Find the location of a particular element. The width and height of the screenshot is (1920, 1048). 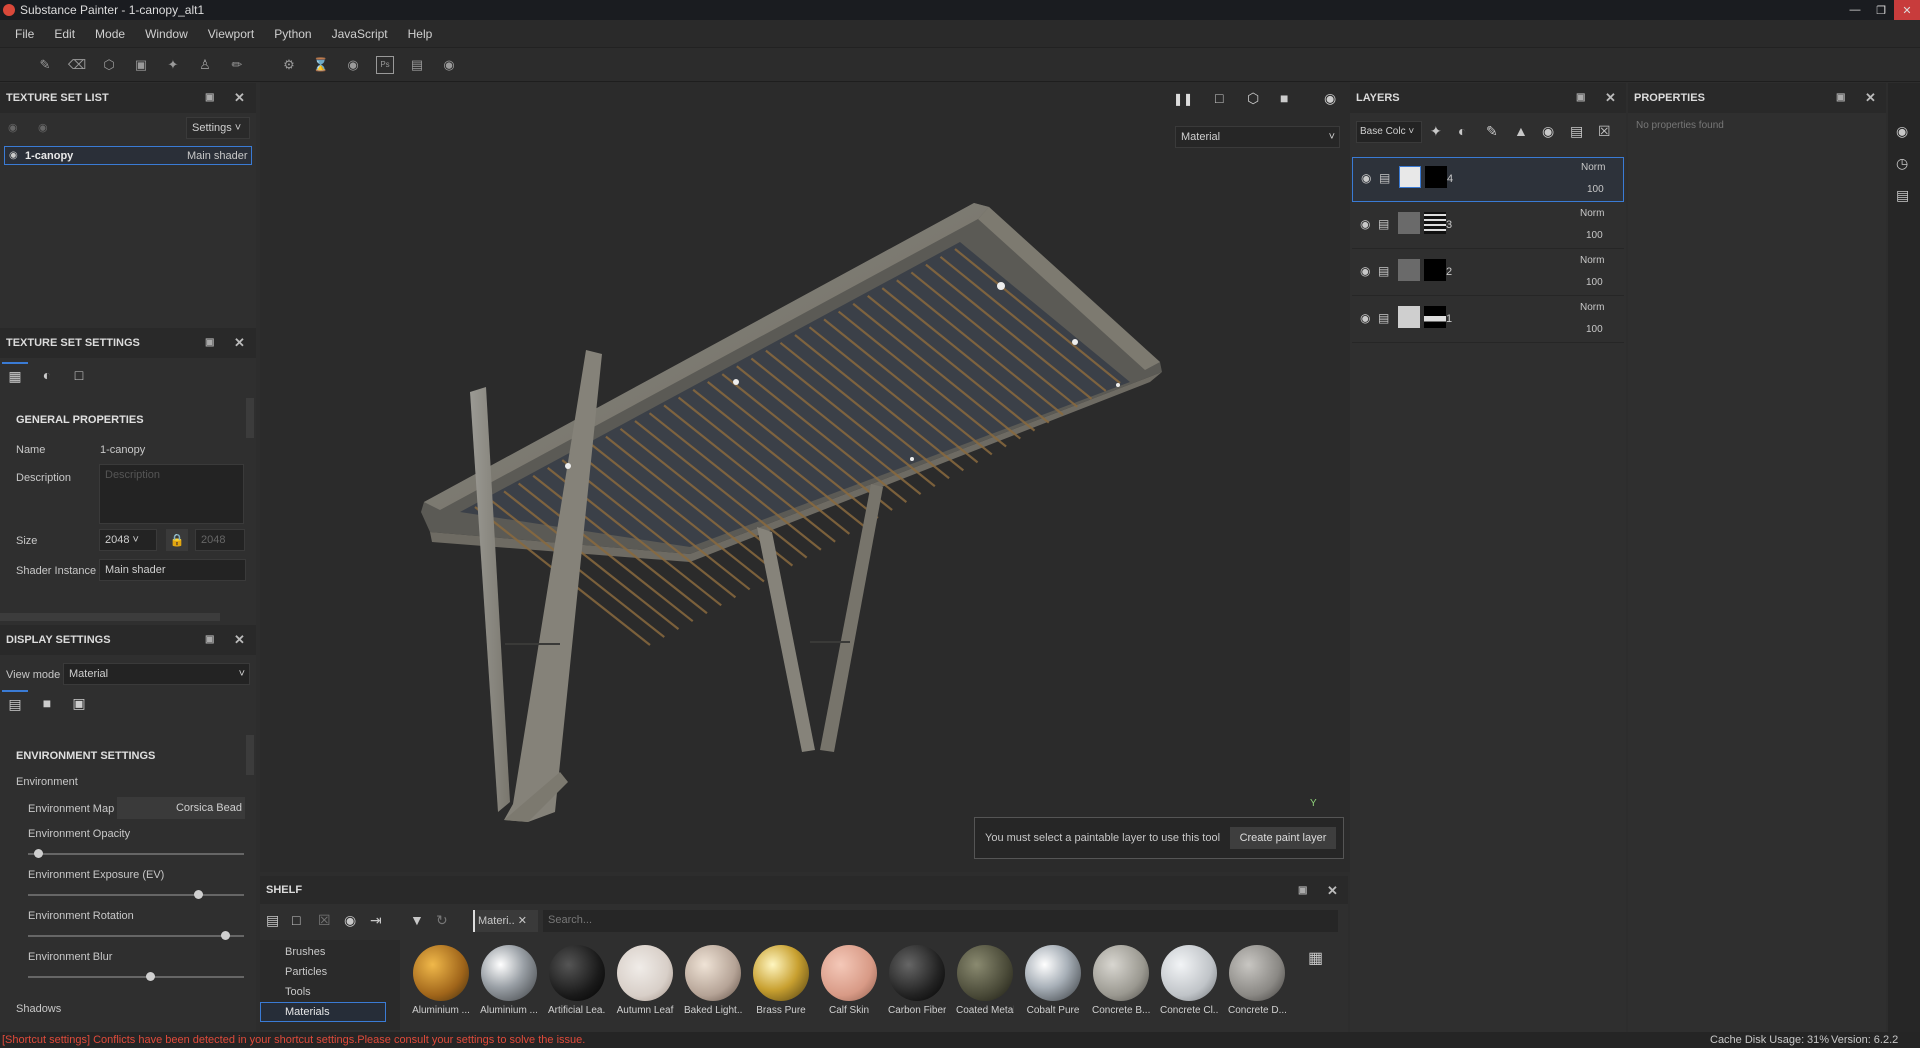

category-tools: Tools is located at coordinates (298, 992).